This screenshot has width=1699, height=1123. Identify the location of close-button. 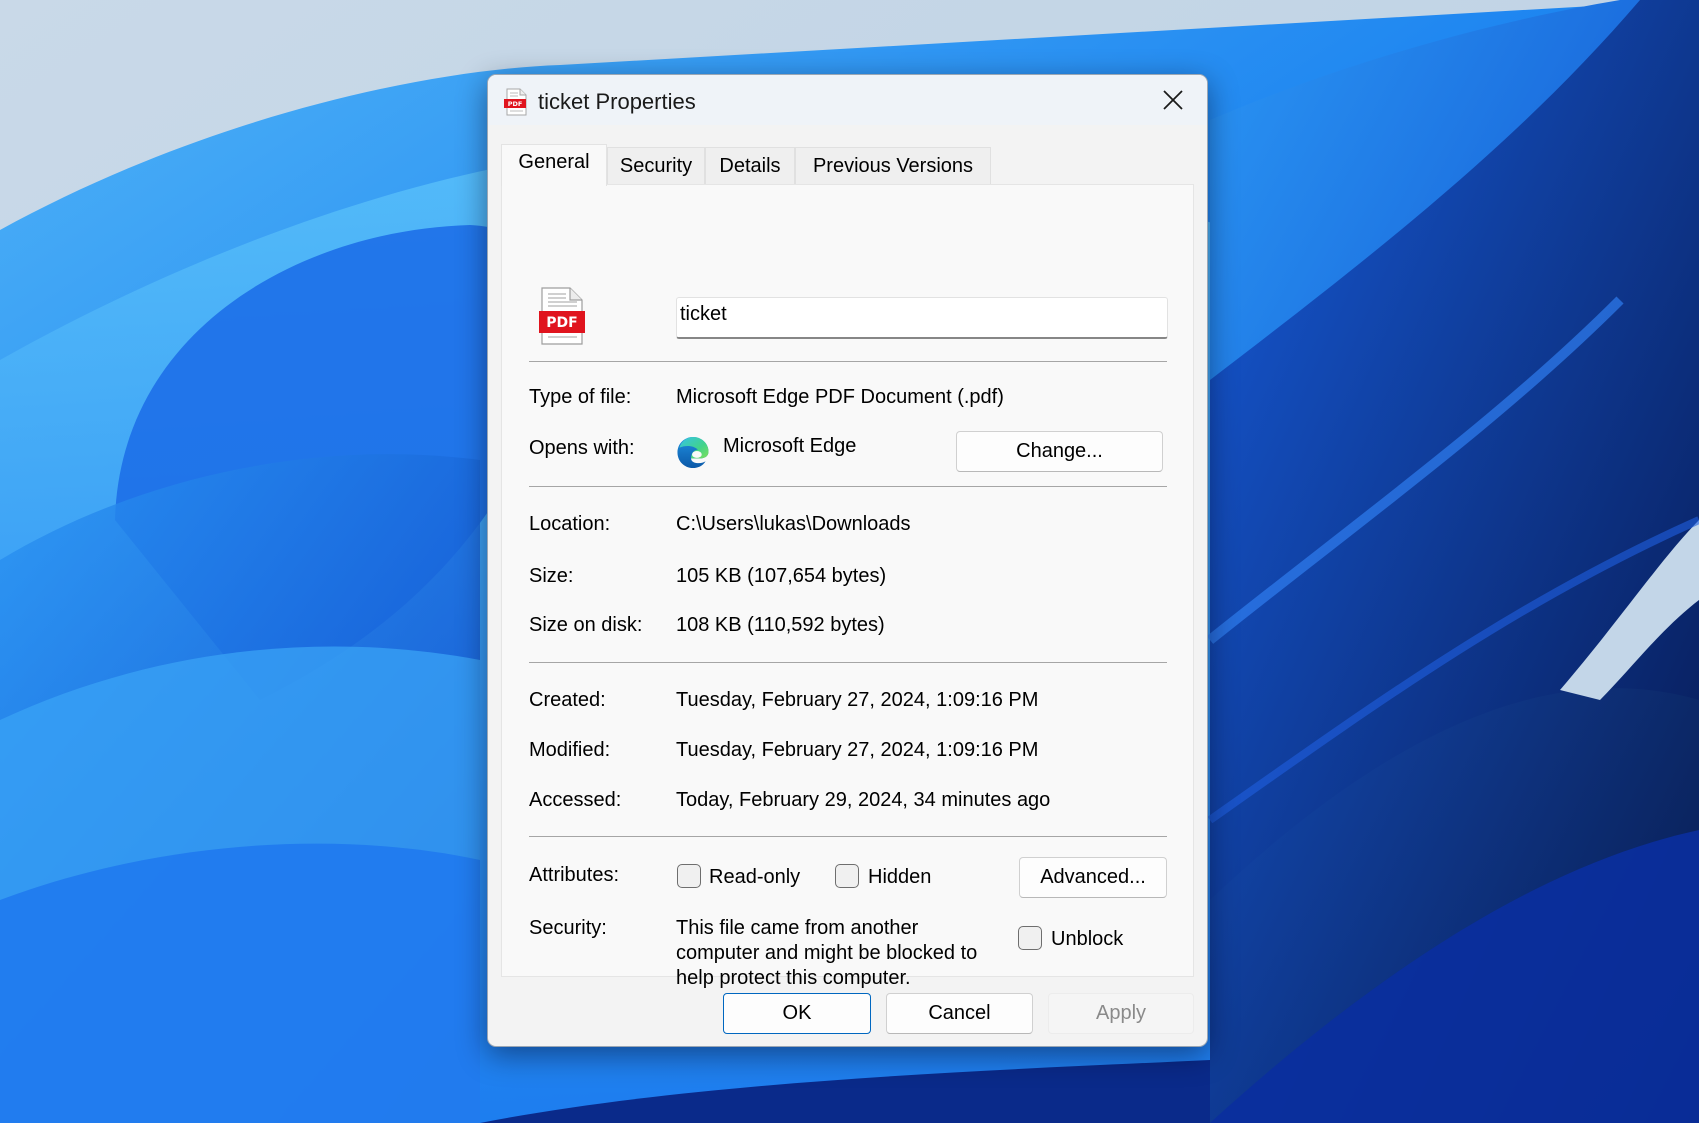
(1173, 100).